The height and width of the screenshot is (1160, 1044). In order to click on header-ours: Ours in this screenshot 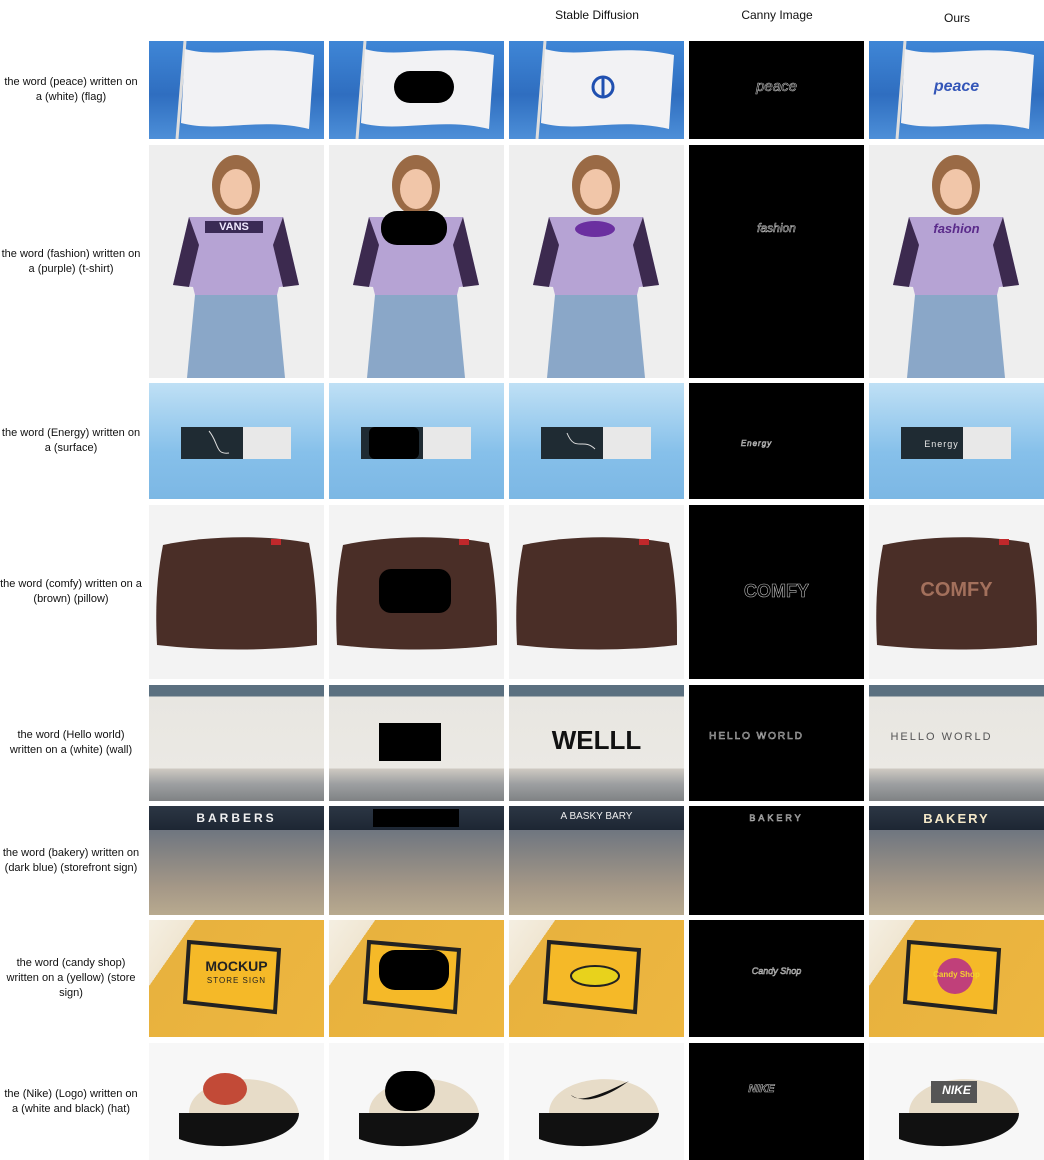, I will do `click(956, 18)`.